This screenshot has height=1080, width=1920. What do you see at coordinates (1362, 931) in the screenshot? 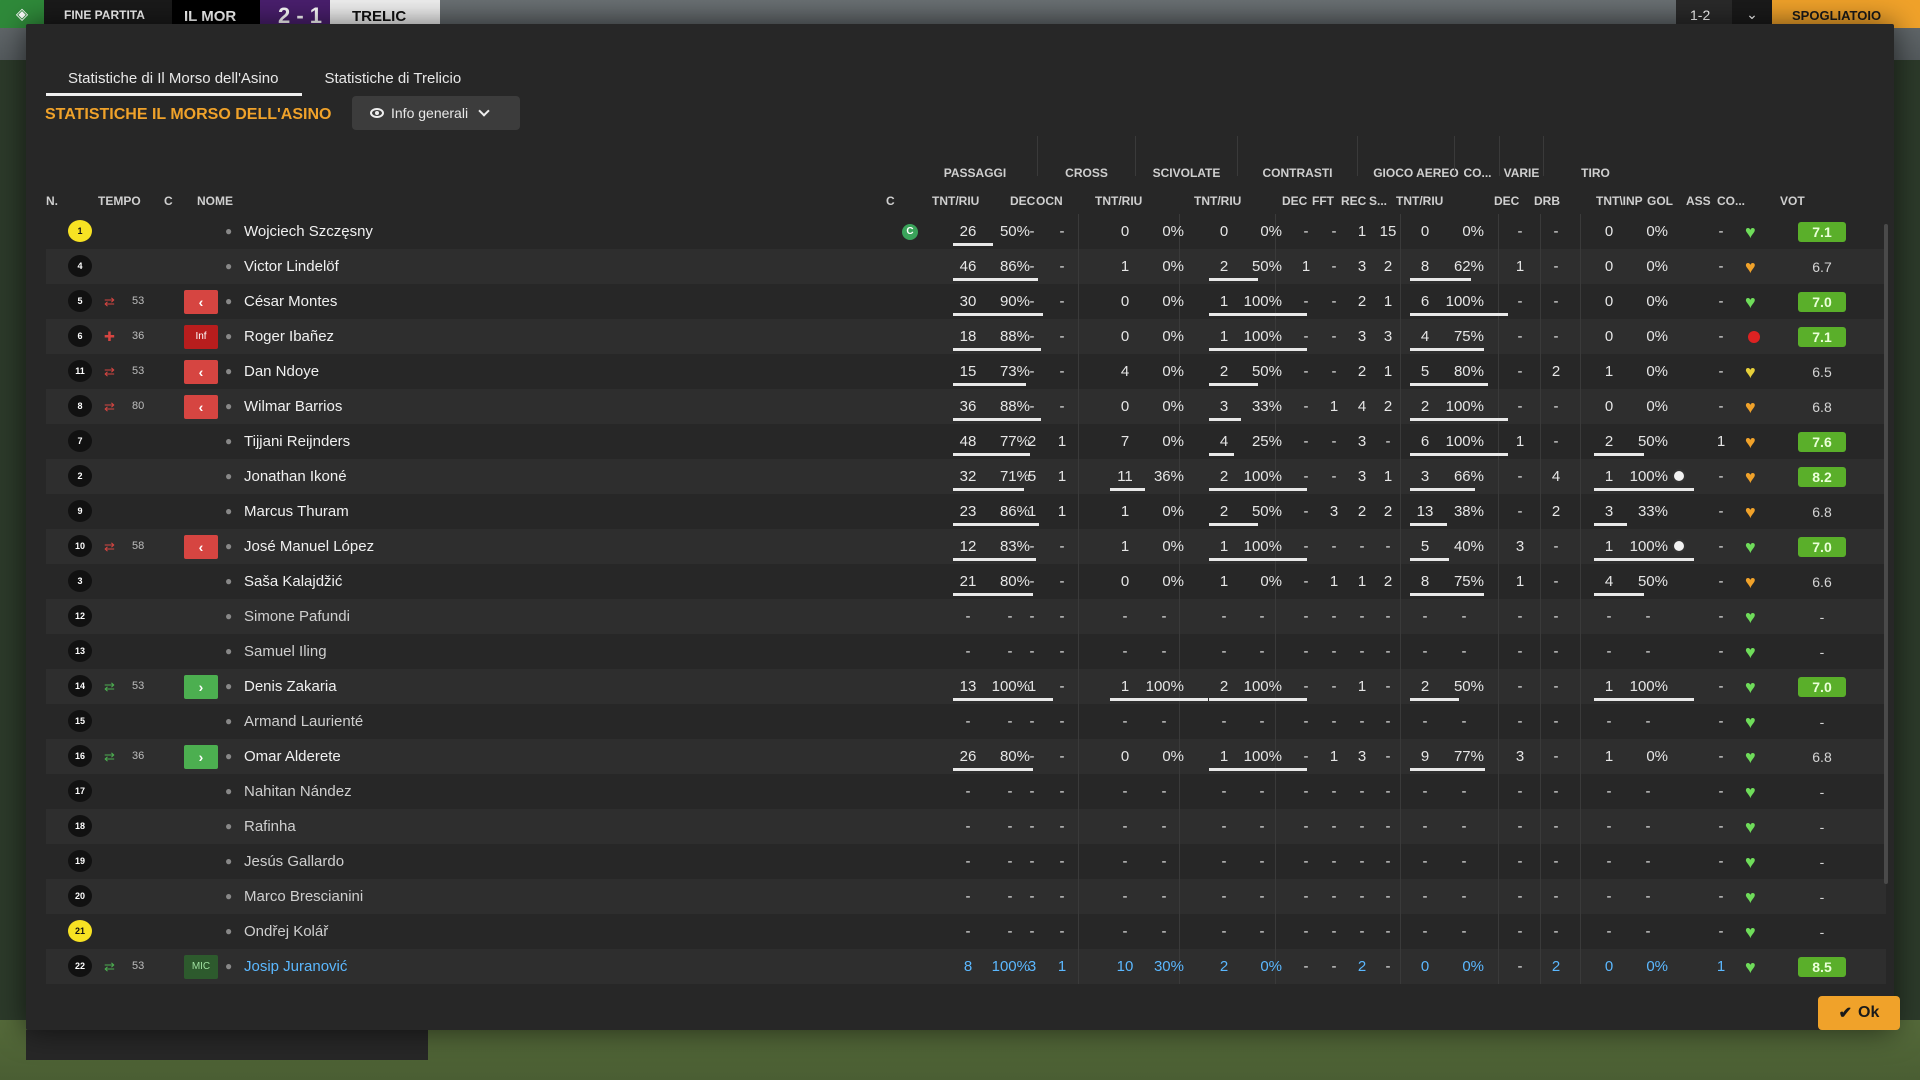
I see `stat-crec: -` at bounding box center [1362, 931].